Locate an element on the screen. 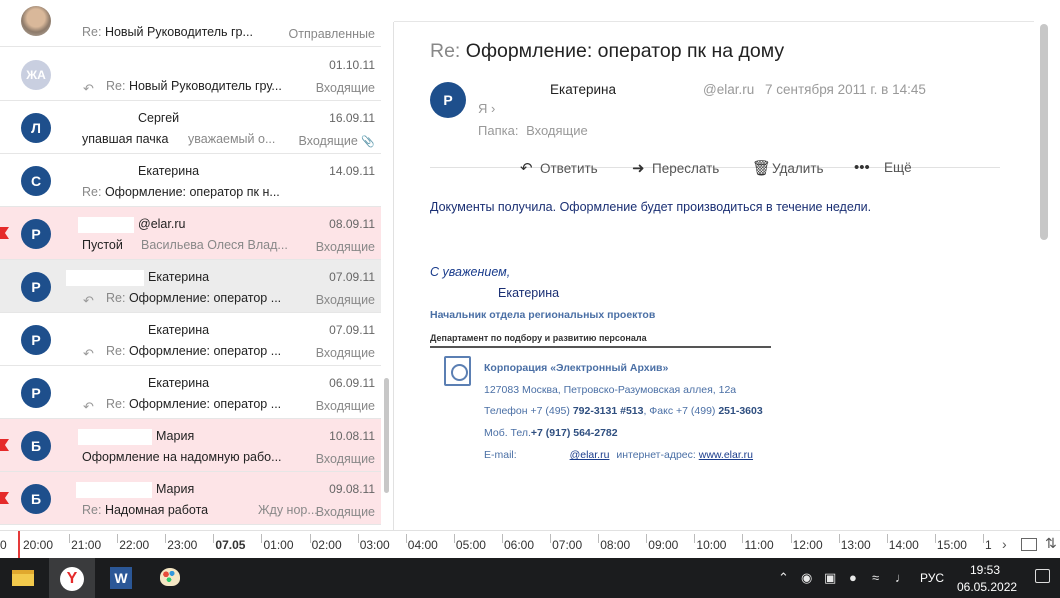 Image resolution: width=1060 pixels, height=598 pixels. folder-line: Папка: Входящие is located at coordinates (535, 130).